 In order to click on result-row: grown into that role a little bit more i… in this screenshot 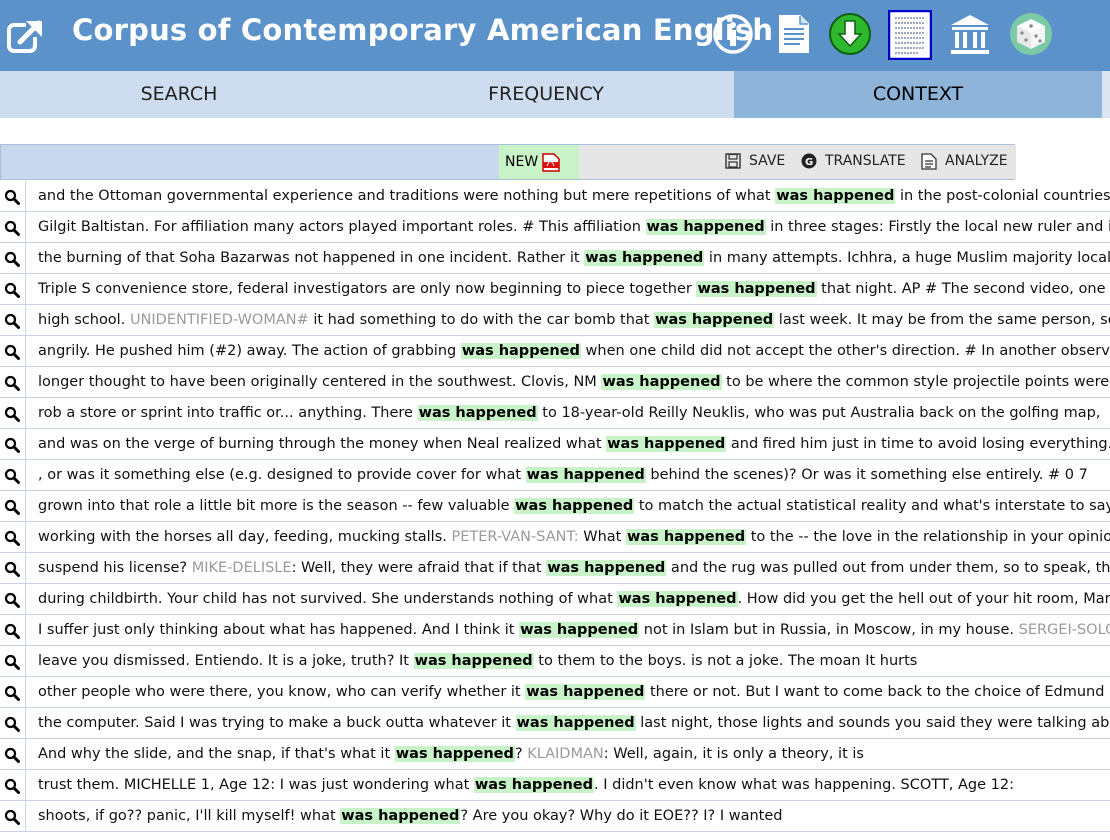, I will do `click(555, 506)`.